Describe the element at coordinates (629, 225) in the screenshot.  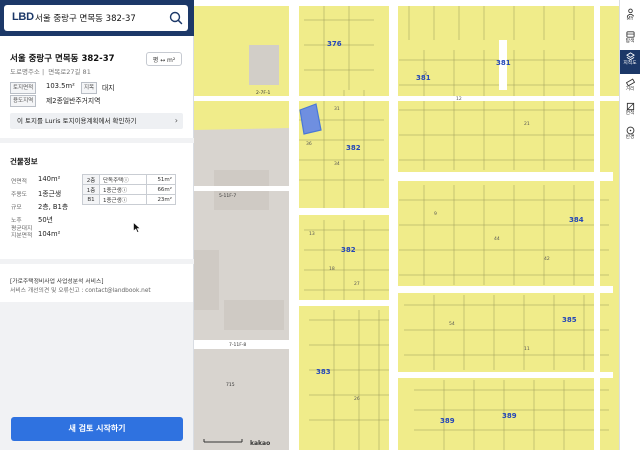
I see `right-toolbar: MY 탐색 지적도 거리 면적 반경` at that location.